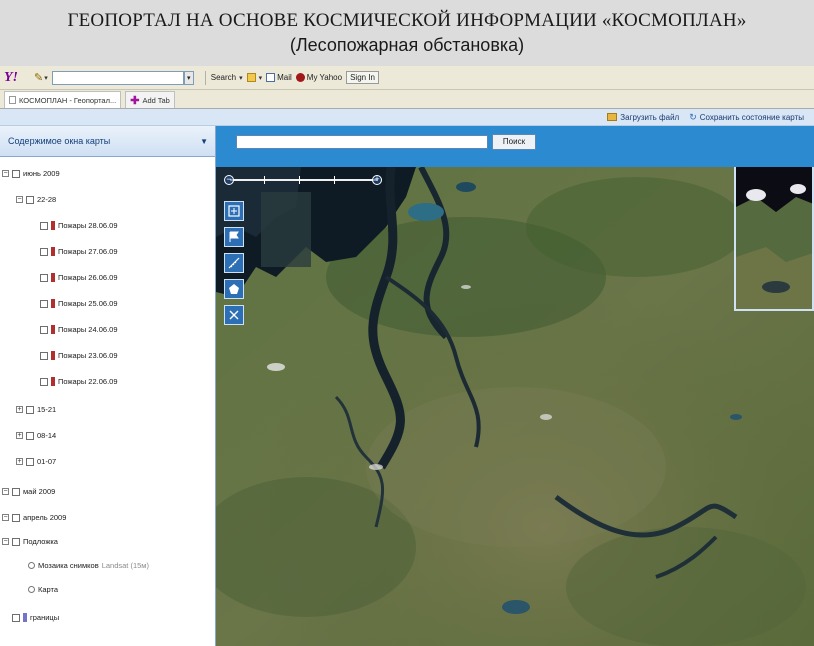 This screenshot has width=814, height=646. I want to click on toolbar-myyahoo-button: My Yahoo, so click(319, 77).